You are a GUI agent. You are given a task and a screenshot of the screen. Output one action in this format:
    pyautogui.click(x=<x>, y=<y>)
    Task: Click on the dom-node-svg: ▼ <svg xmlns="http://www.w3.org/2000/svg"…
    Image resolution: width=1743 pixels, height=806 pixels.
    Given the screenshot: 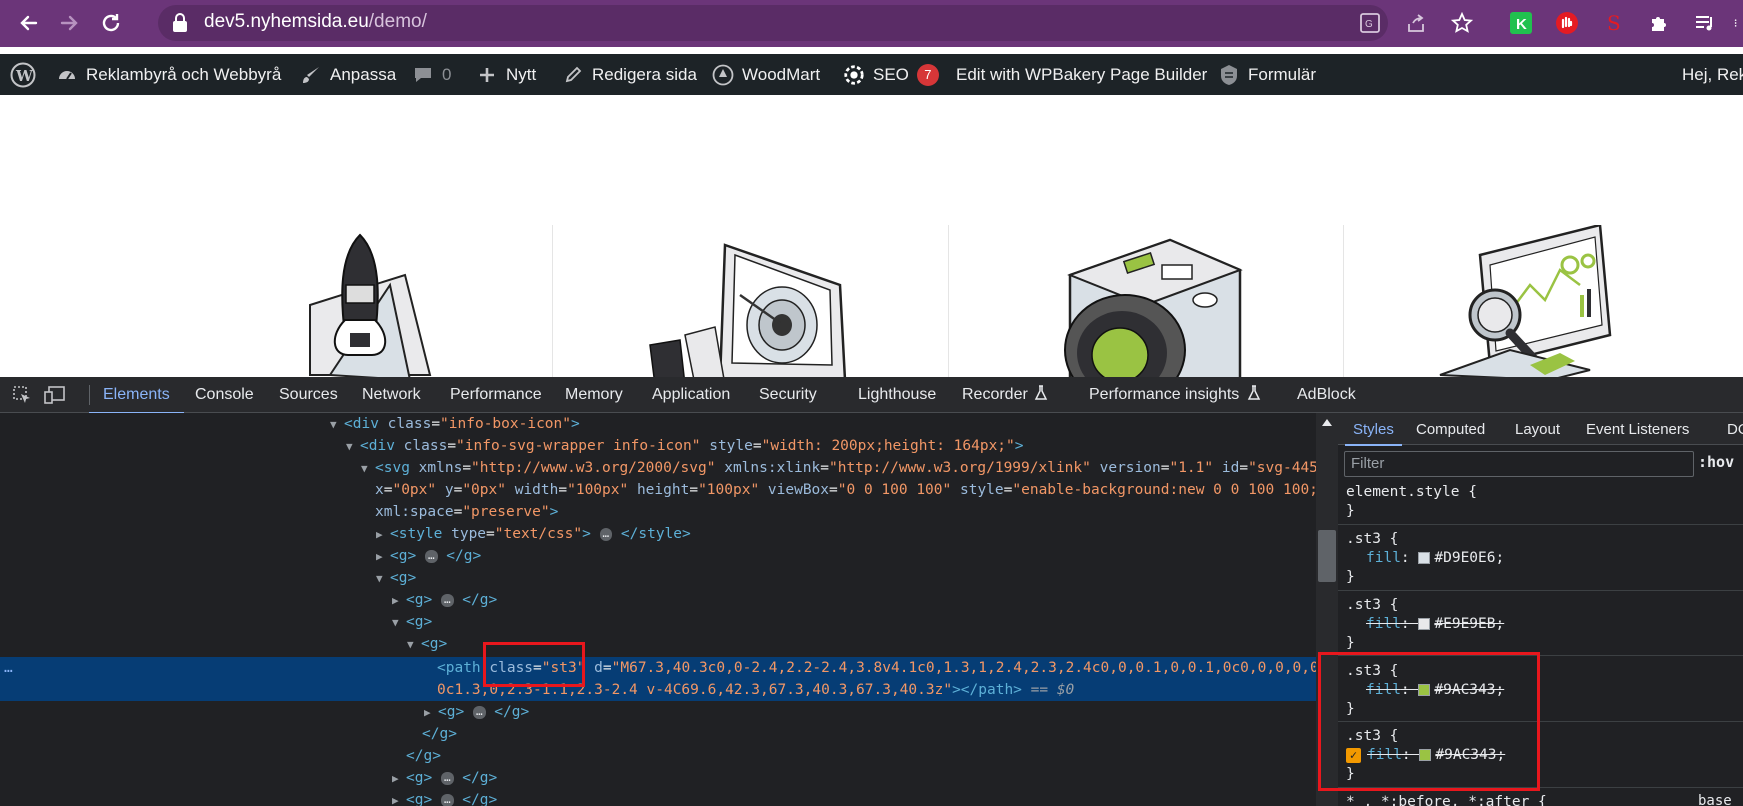 What is the action you would take?
    pyautogui.click(x=838, y=468)
    